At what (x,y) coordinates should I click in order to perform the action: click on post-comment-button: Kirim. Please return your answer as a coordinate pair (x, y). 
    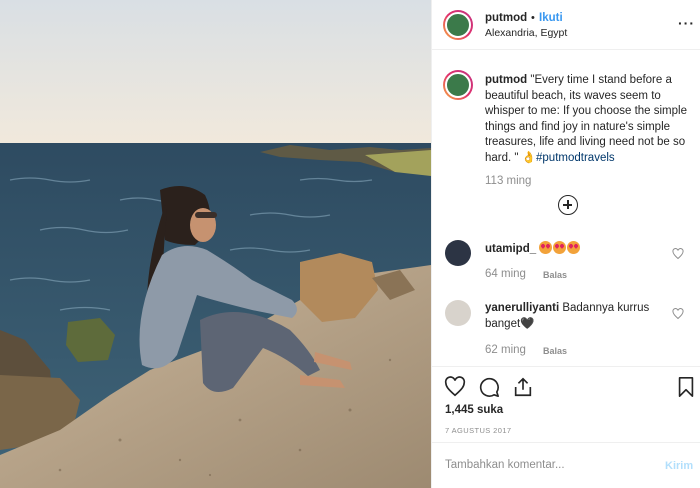
    Looking at the image, I should click on (679, 466).